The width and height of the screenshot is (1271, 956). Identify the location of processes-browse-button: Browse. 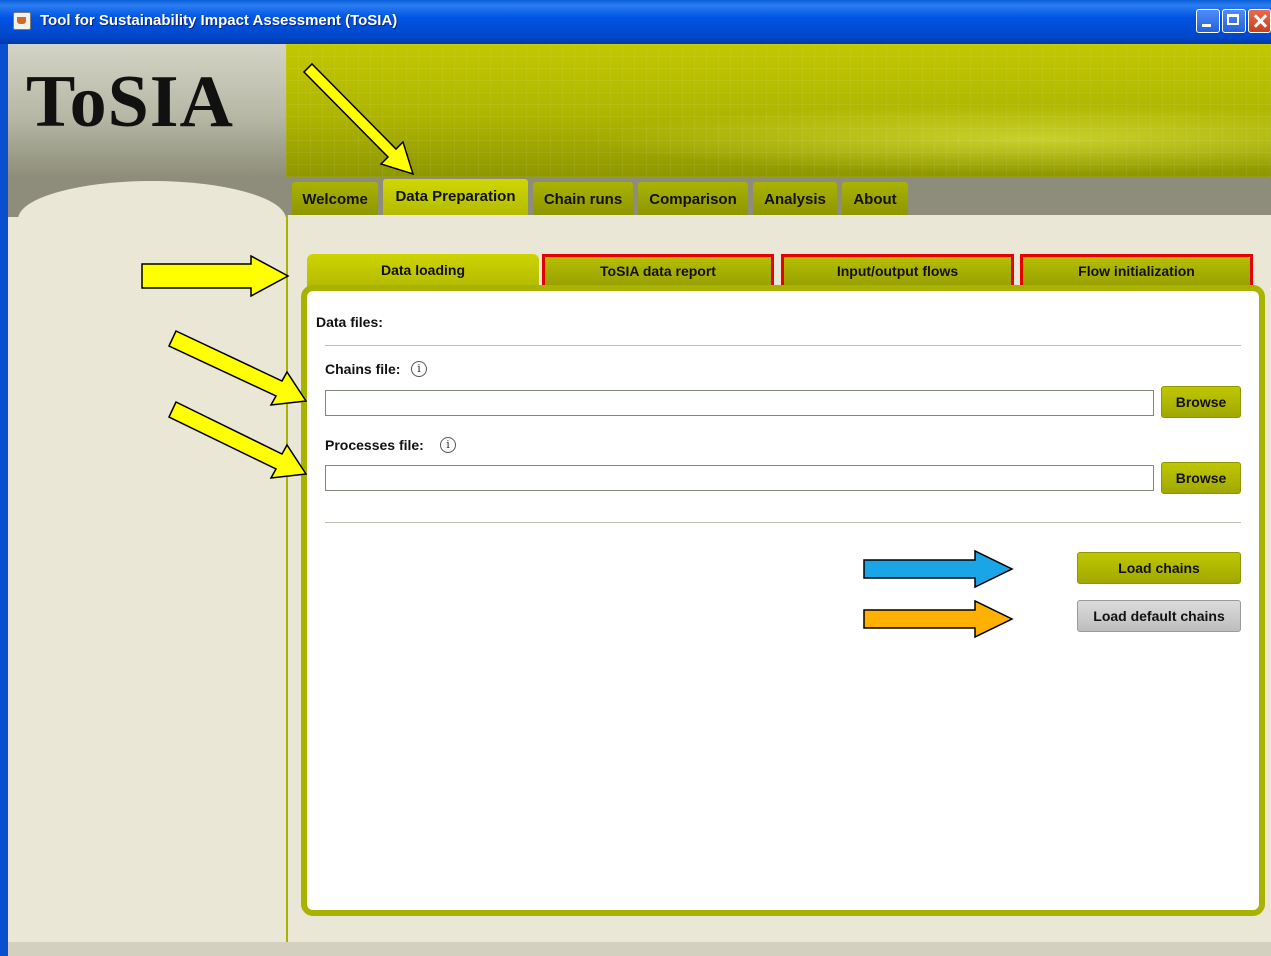
(1201, 478).